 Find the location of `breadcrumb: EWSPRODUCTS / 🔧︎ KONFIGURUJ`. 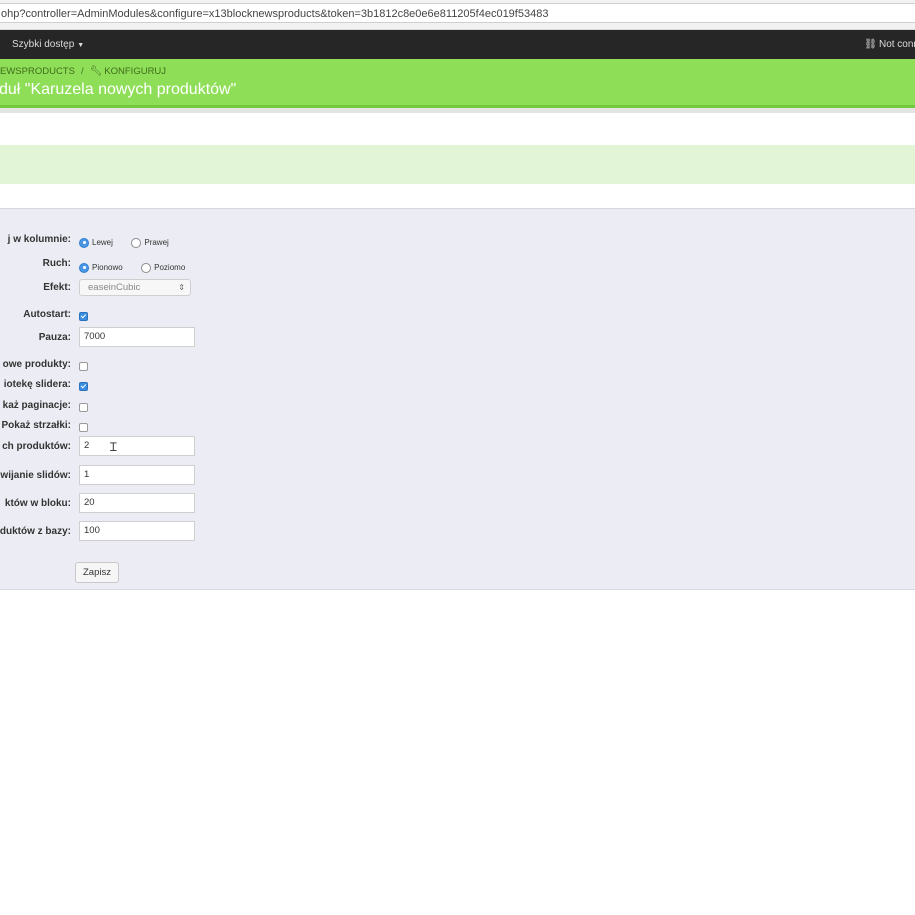

breadcrumb: EWSPRODUCTS / 🔧︎ KONFIGURUJ is located at coordinates (83, 71).